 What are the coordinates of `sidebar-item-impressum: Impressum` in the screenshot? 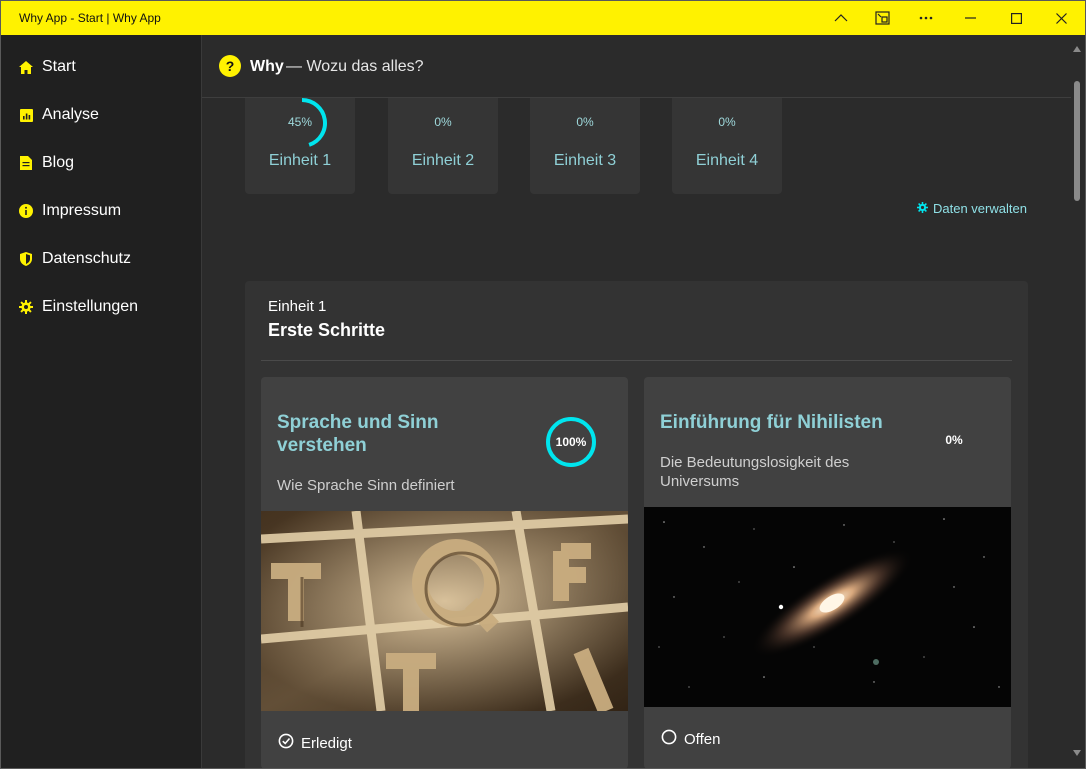 It's located at (101, 211).